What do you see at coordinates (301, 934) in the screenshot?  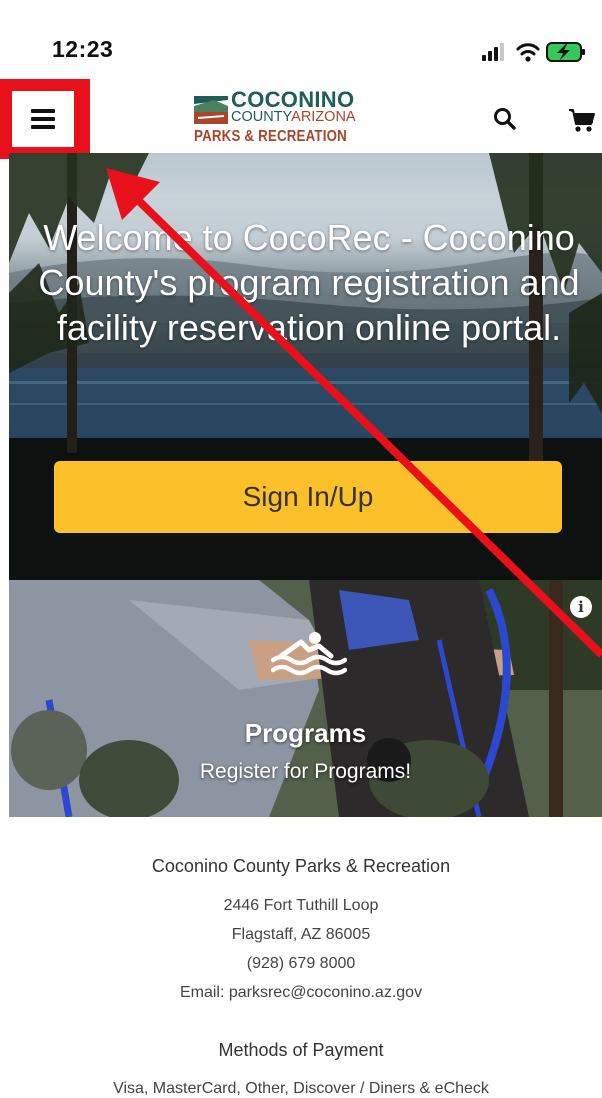 I see `footer-address-line2: Flagstaff, AZ 86005` at bounding box center [301, 934].